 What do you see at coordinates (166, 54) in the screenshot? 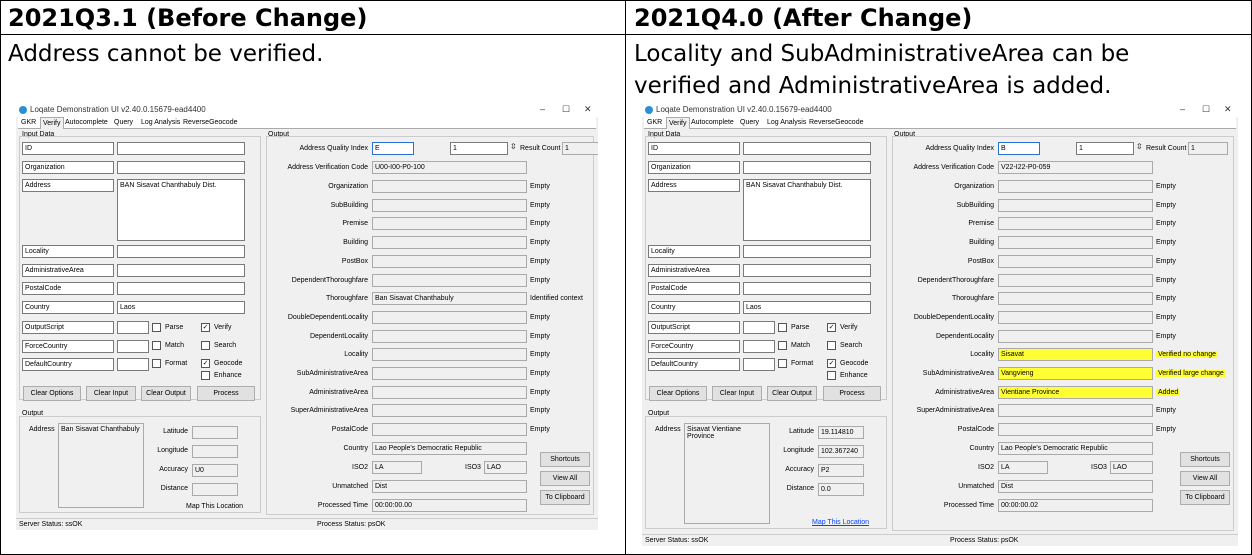
I see `before-description-line: Address cannot be verified.` at bounding box center [166, 54].